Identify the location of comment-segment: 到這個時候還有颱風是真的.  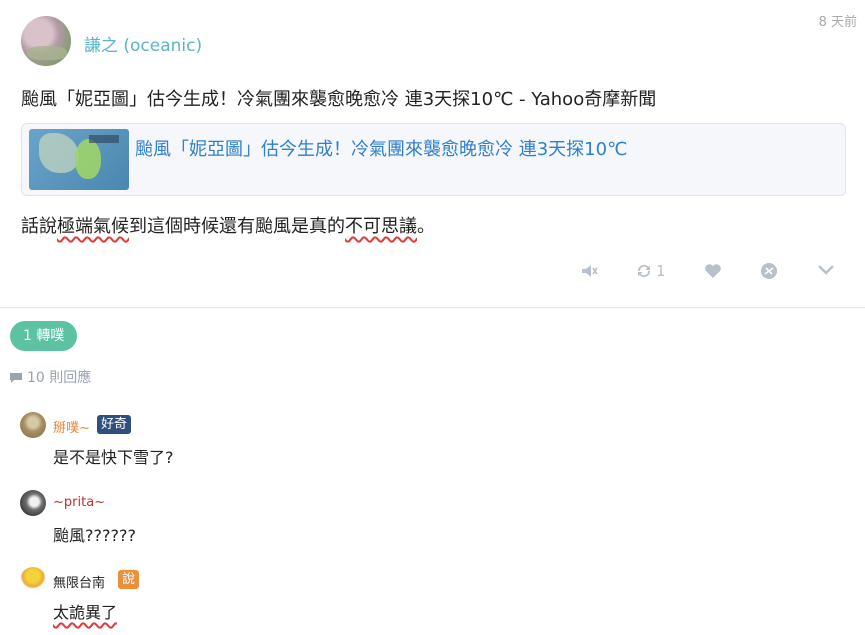
(237, 226).